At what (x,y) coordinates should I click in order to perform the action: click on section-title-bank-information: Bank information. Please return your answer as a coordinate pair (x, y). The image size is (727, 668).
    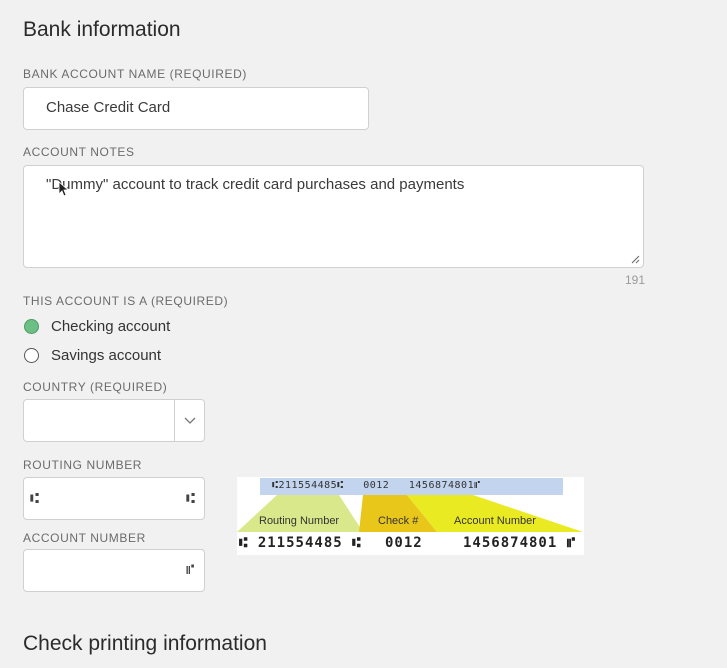
    Looking at the image, I should click on (102, 29).